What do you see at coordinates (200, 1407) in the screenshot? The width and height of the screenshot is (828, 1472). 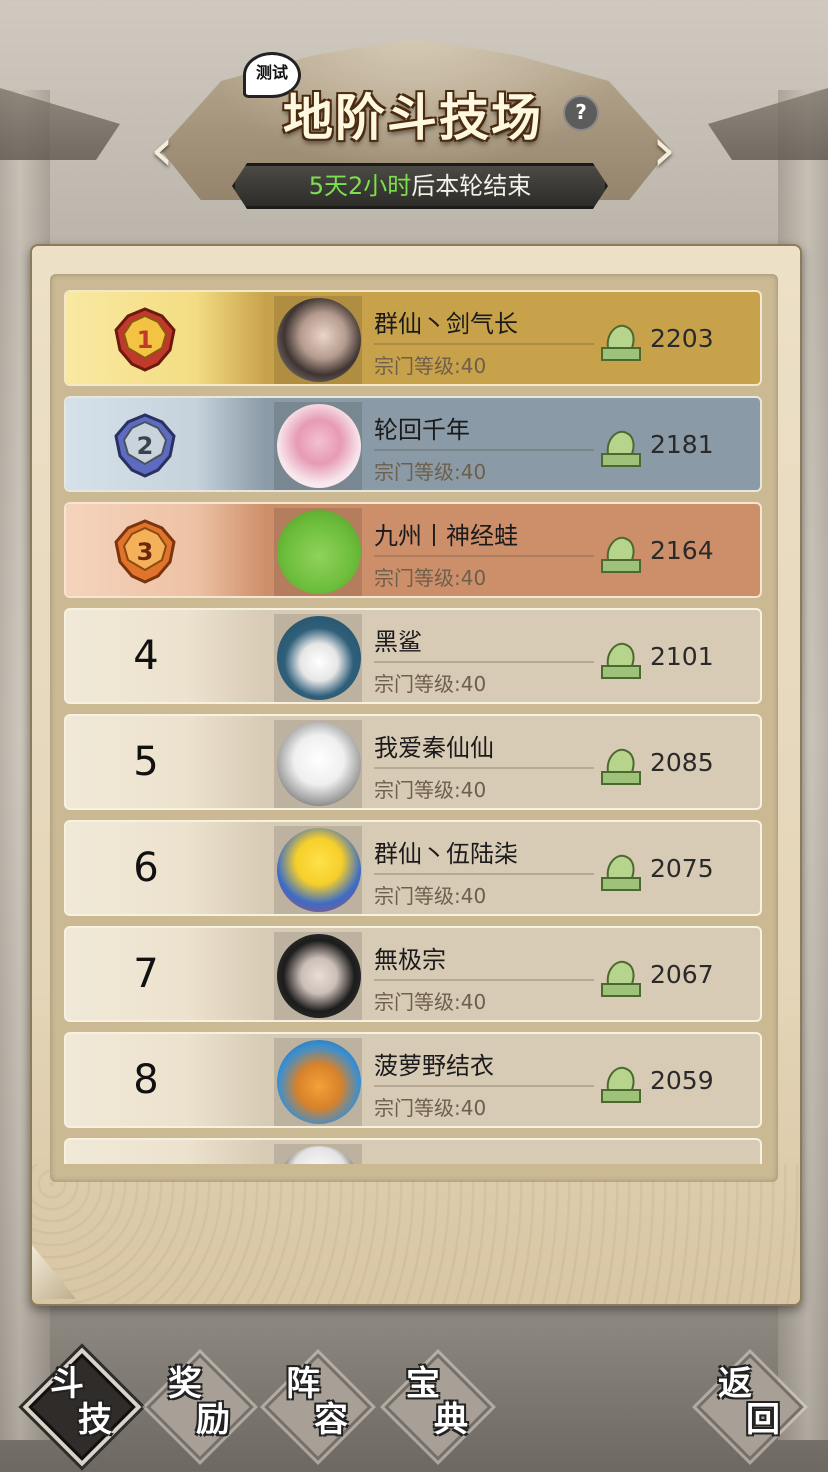 I see `nav-rewards-button: 奖 励` at bounding box center [200, 1407].